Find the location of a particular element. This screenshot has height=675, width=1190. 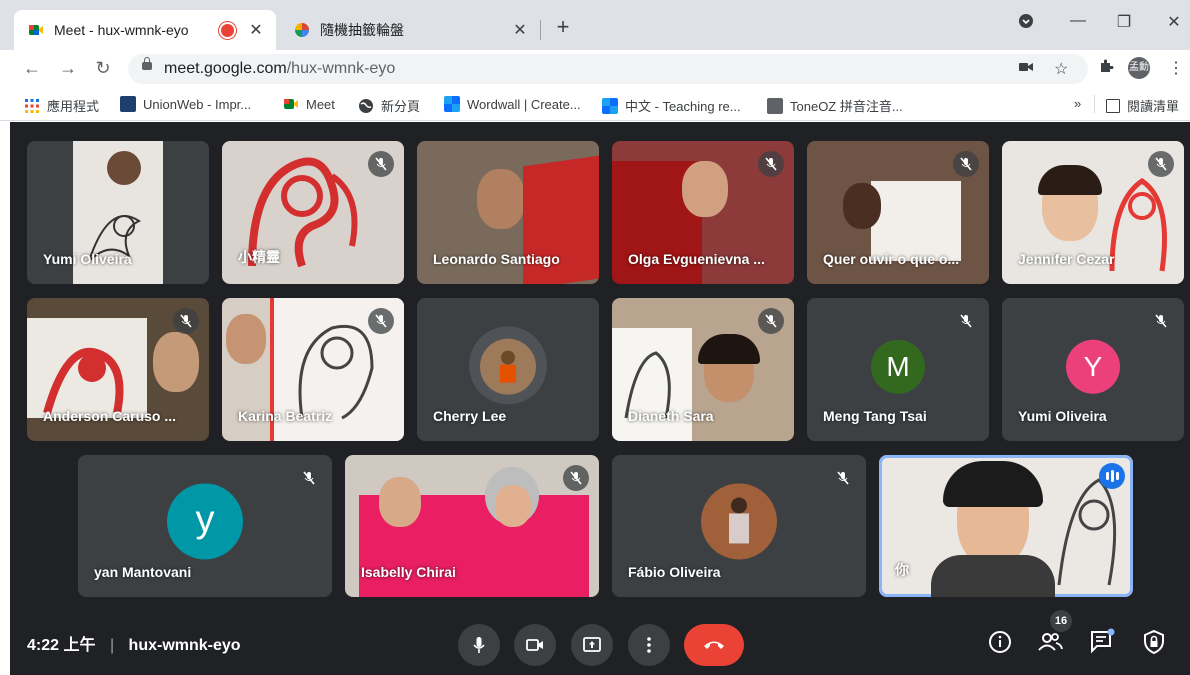

lock-icon is located at coordinates (147, 63).